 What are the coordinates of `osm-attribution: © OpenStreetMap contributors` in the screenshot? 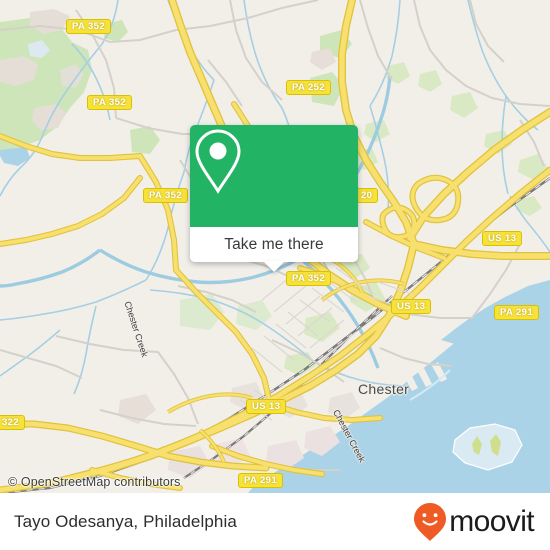 It's located at (94, 482).